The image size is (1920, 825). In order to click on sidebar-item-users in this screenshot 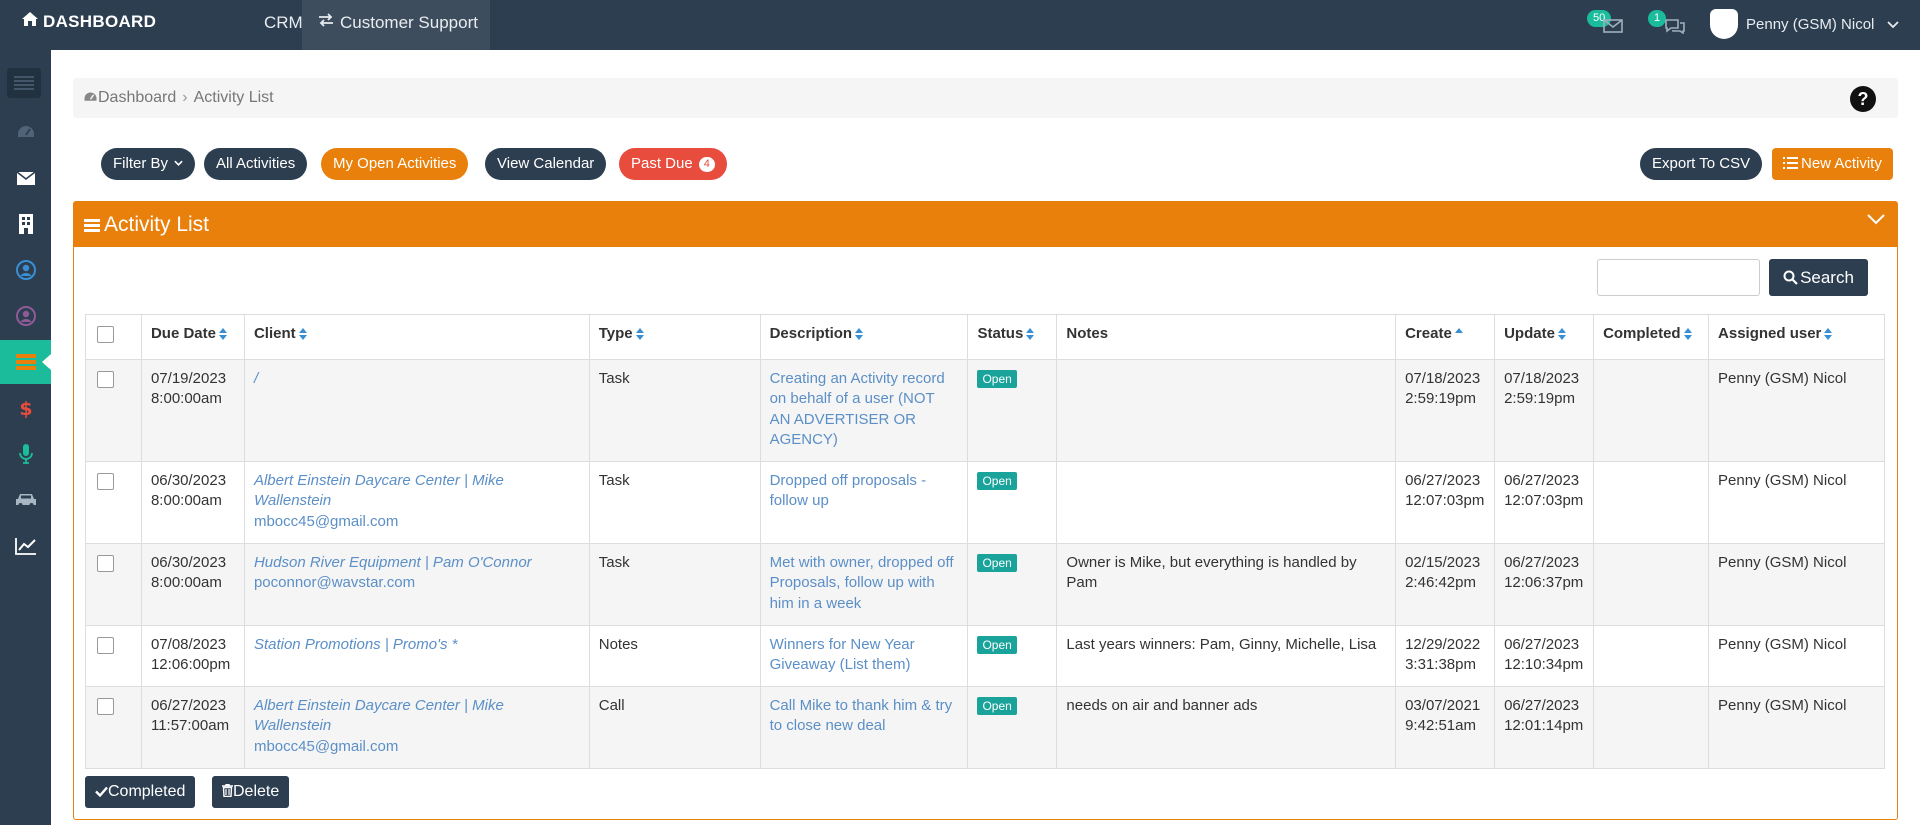, I will do `click(25, 316)`.